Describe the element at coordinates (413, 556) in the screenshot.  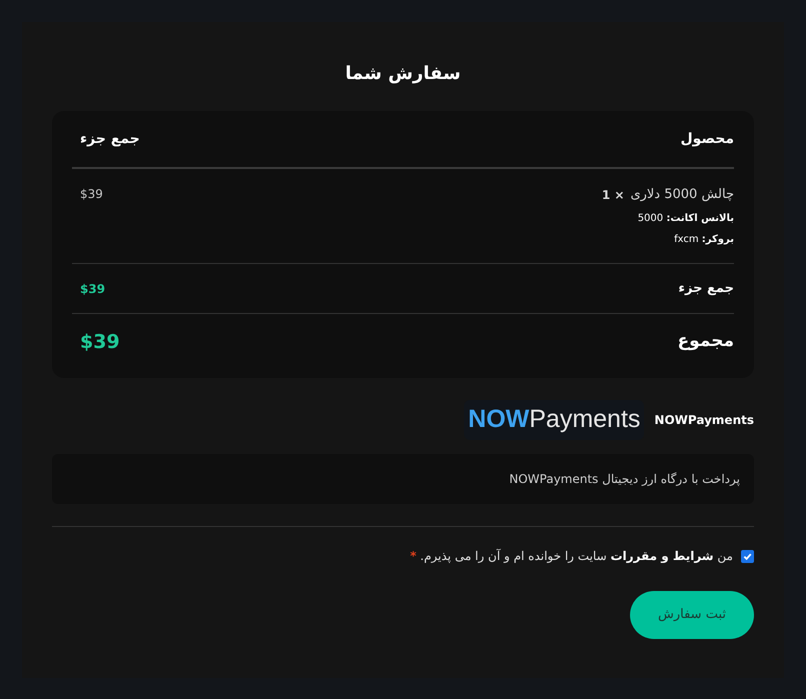
I see `required-mark: *` at that location.